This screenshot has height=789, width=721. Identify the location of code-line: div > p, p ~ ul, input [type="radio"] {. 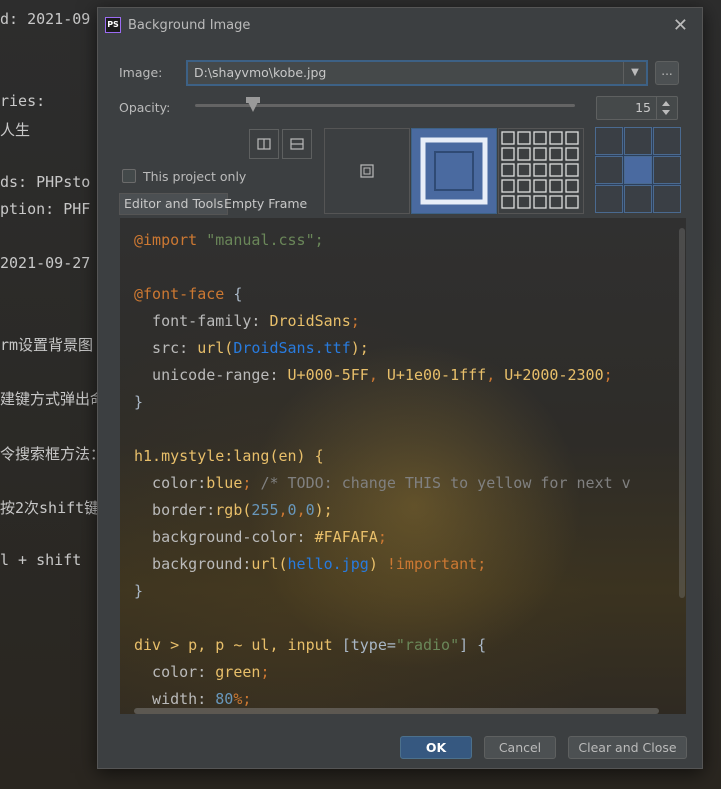
(310, 645).